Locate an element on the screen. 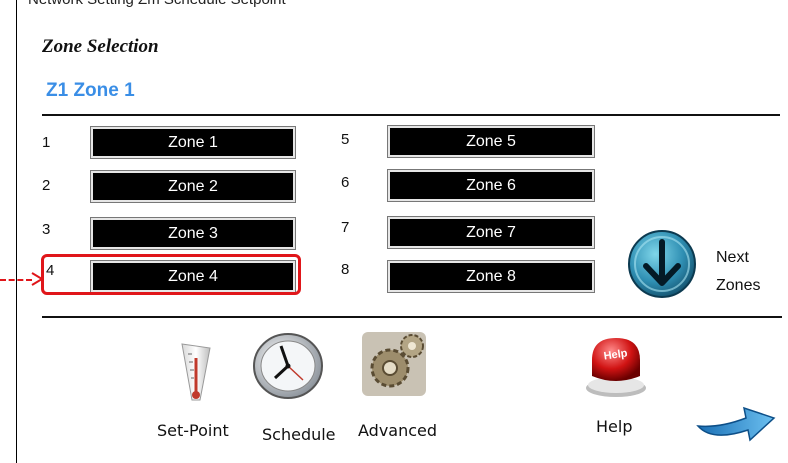 This screenshot has width=788, height=463. back-arrow-icon is located at coordinates (736, 424).